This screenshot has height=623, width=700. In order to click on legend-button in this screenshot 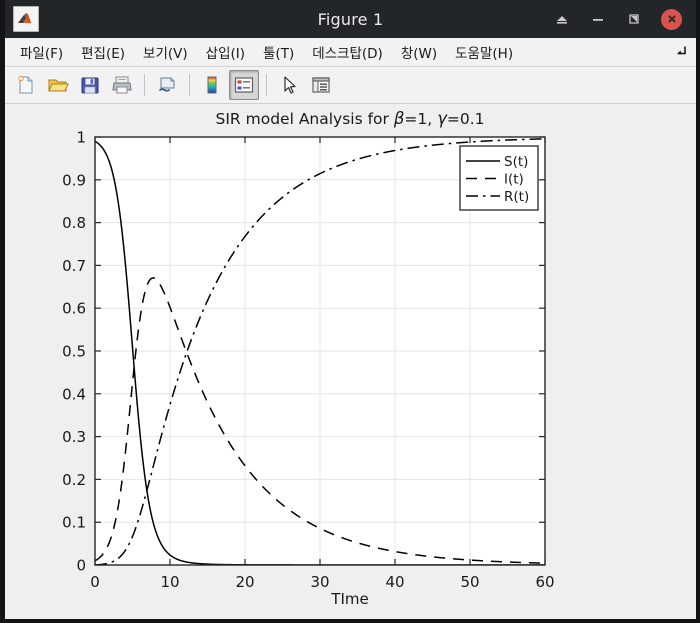, I will do `click(244, 85)`.